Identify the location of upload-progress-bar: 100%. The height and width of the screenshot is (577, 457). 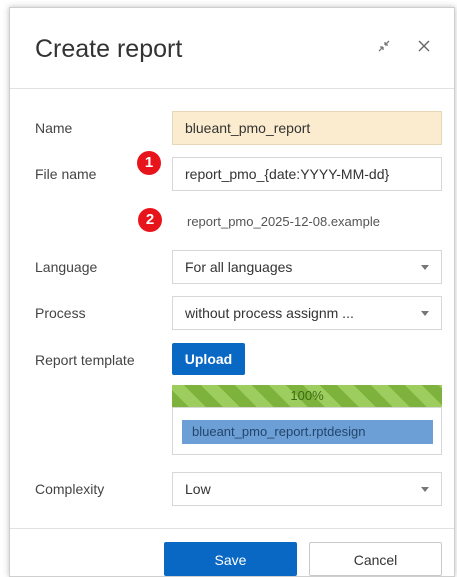
(307, 396).